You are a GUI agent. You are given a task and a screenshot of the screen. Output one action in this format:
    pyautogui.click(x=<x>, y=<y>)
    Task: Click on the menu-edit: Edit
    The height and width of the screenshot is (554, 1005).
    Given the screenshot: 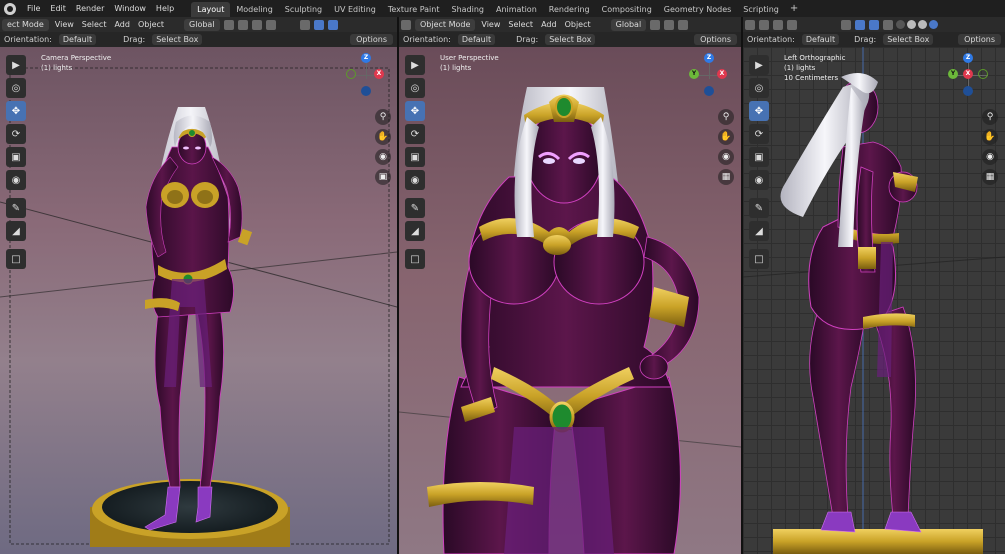 What is the action you would take?
    pyautogui.click(x=58, y=8)
    